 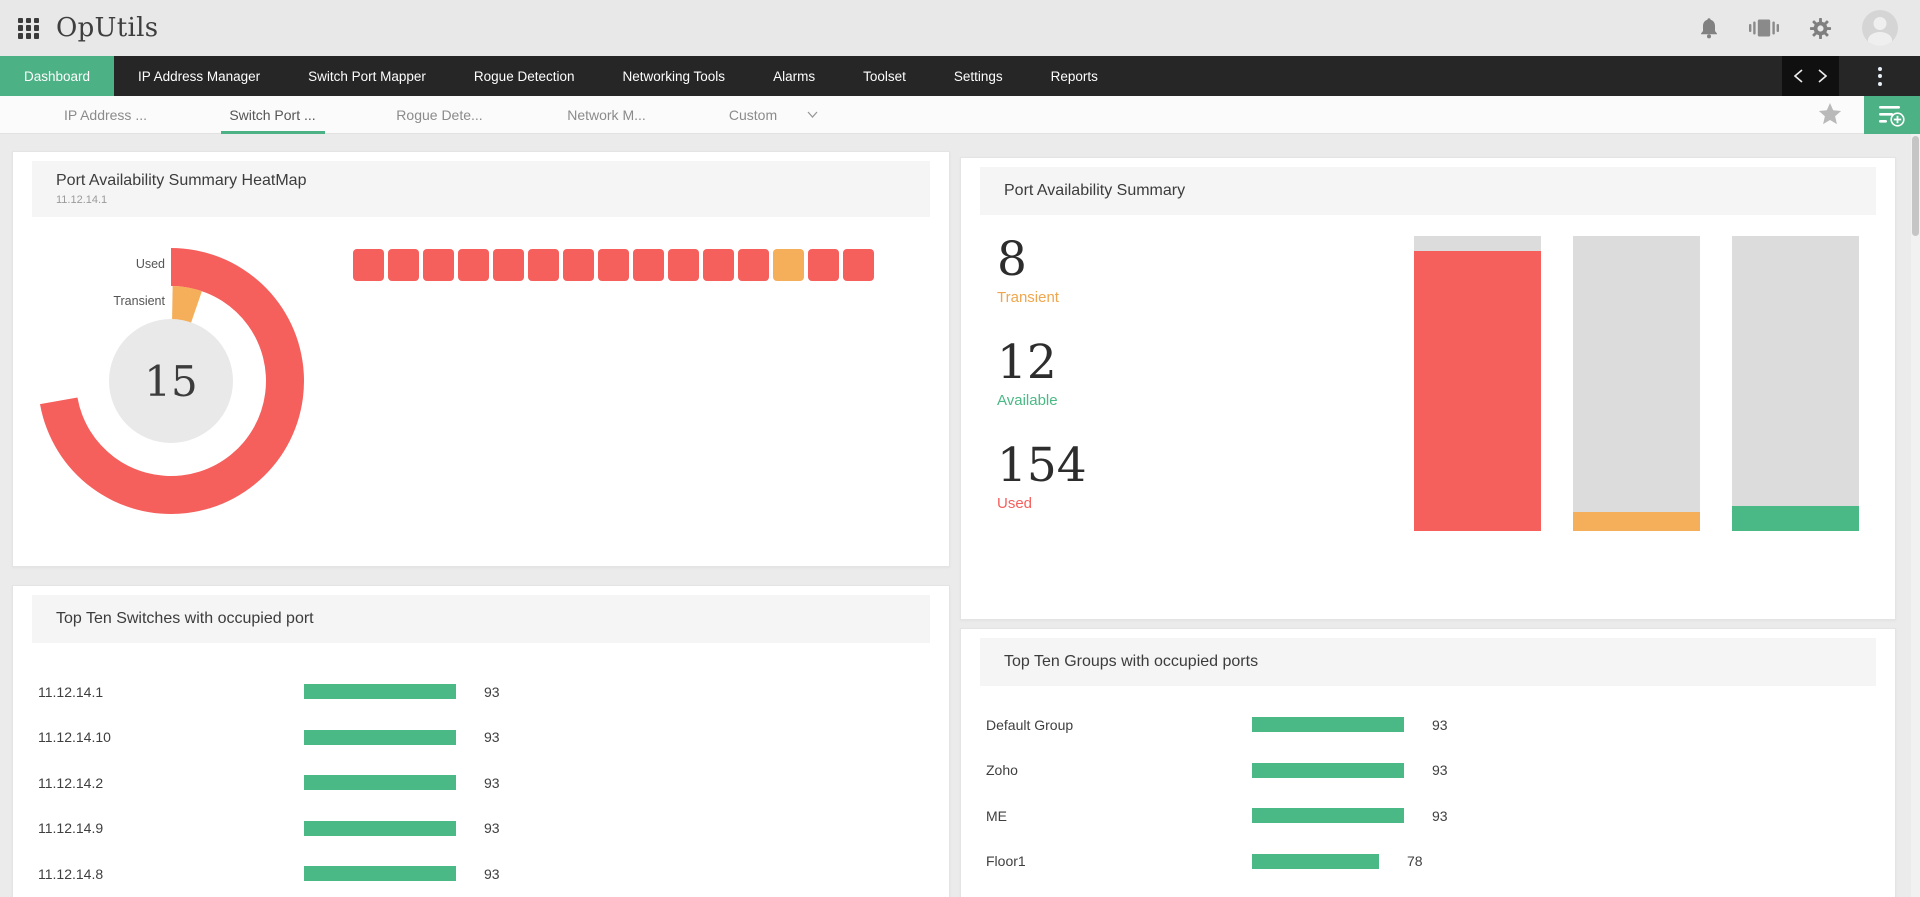 I want to click on apps-switcher-icon, so click(x=1764, y=28).